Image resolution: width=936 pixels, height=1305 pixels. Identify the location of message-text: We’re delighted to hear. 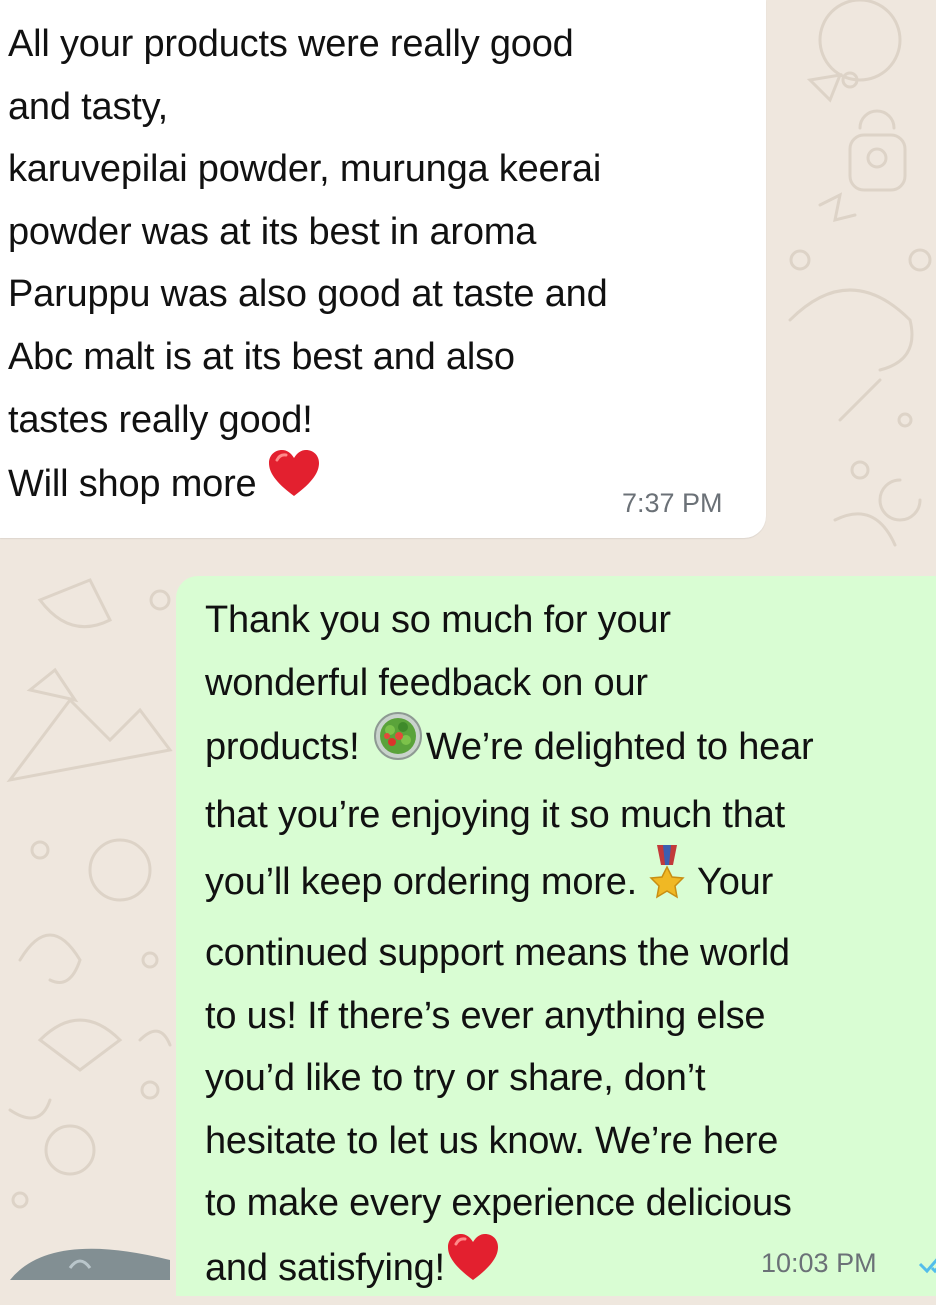
(619, 747).